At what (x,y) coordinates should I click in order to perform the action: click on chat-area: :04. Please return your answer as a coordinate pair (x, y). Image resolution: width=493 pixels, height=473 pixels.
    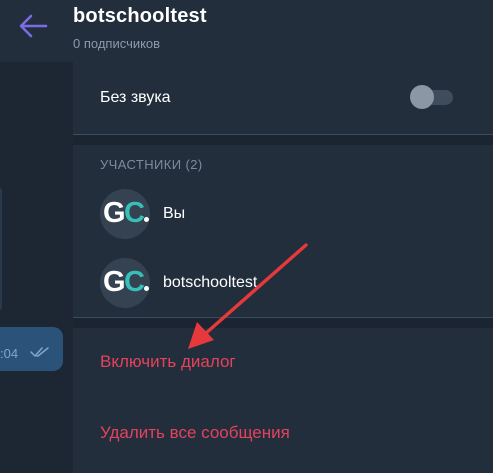
    Looking at the image, I should click on (36, 267).